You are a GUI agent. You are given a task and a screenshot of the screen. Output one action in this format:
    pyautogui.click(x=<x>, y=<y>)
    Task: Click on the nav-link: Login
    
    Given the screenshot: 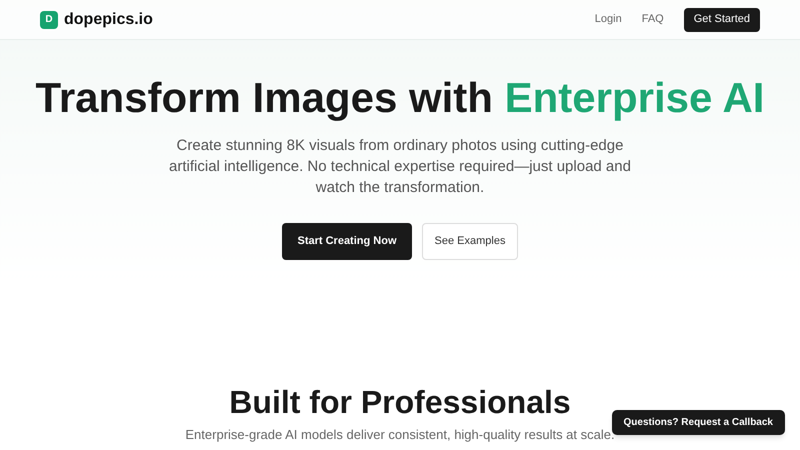 What is the action you would take?
    pyautogui.click(x=608, y=19)
    